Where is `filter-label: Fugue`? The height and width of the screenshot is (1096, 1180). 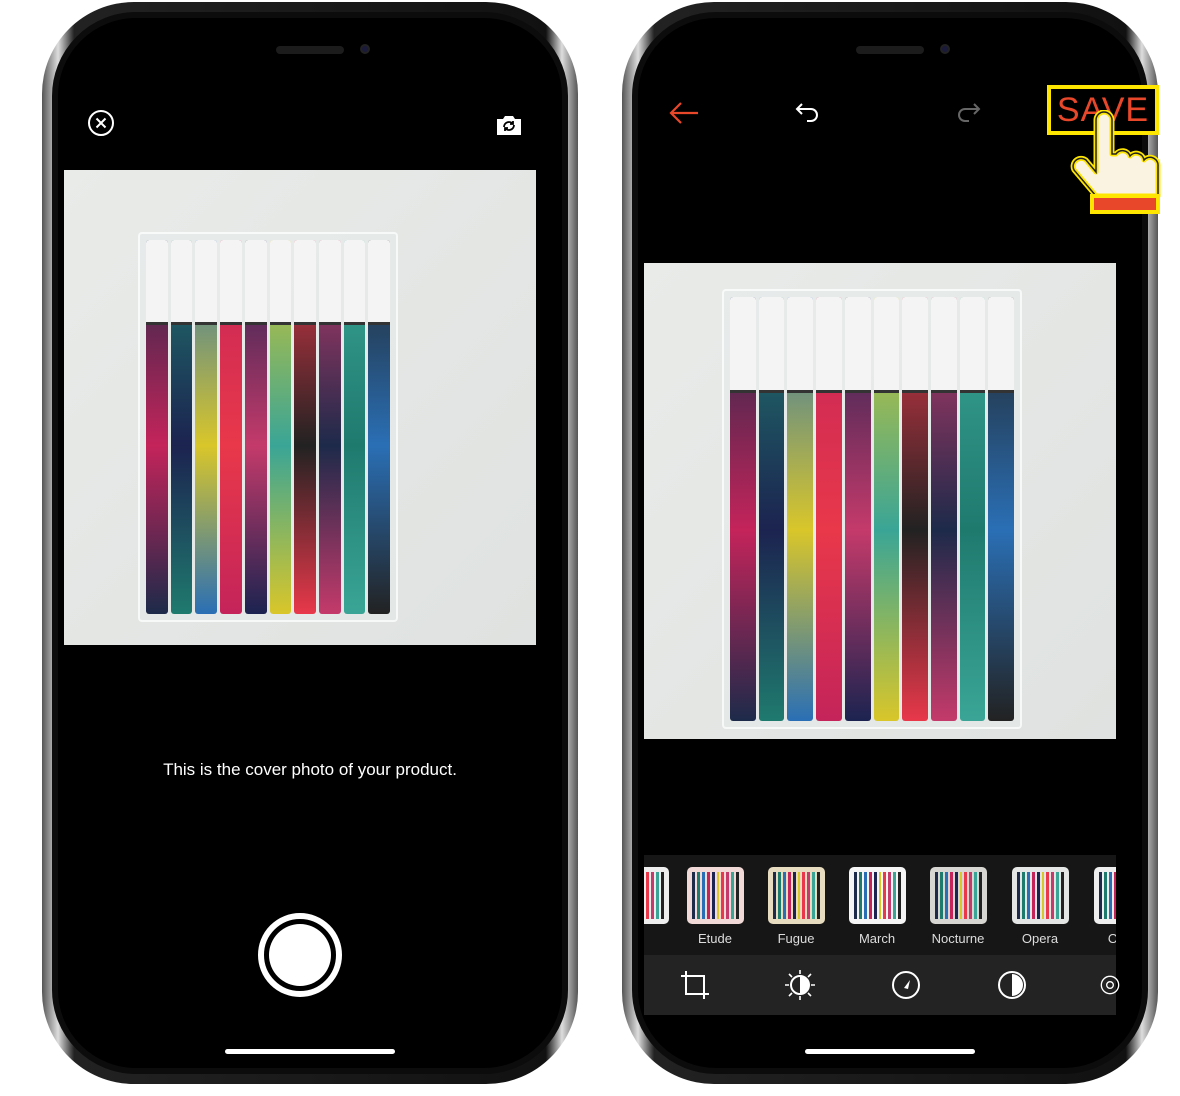
filter-label: Fugue is located at coordinates (796, 938).